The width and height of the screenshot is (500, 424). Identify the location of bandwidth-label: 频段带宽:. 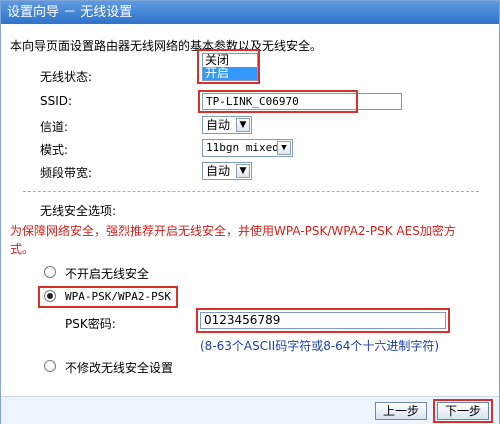
(66, 173).